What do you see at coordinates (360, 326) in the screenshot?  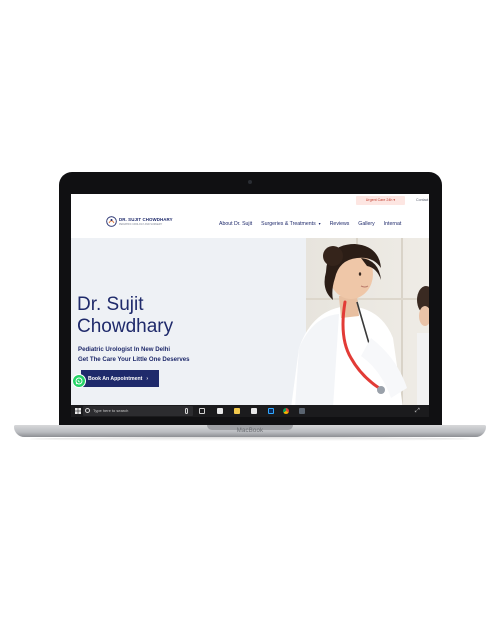 I see `doctor-hero-image` at bounding box center [360, 326].